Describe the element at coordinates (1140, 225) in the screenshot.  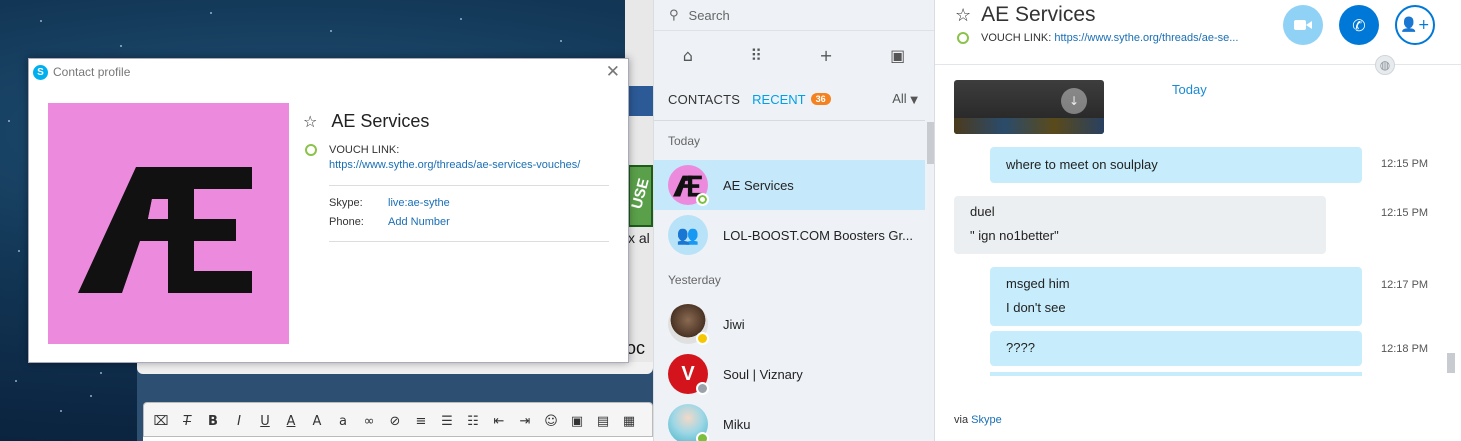
I see `message-bubble: duel " ign no1better"` at that location.